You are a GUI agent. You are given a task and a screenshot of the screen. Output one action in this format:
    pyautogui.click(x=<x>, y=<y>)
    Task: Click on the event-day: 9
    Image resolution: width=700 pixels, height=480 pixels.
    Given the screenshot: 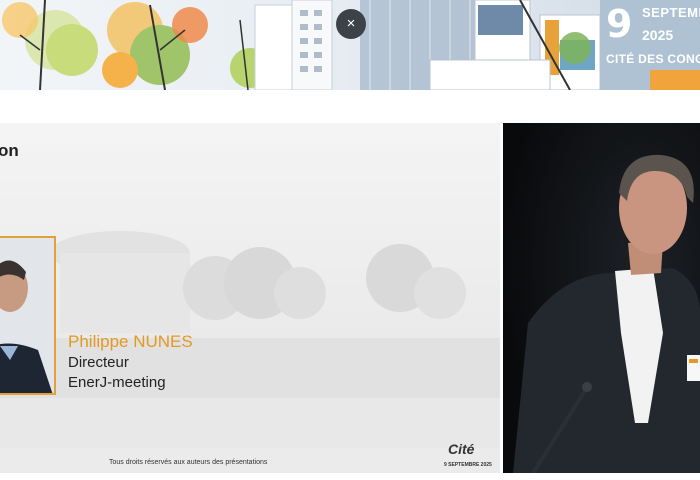 What is the action you would take?
    pyautogui.click(x=619, y=24)
    